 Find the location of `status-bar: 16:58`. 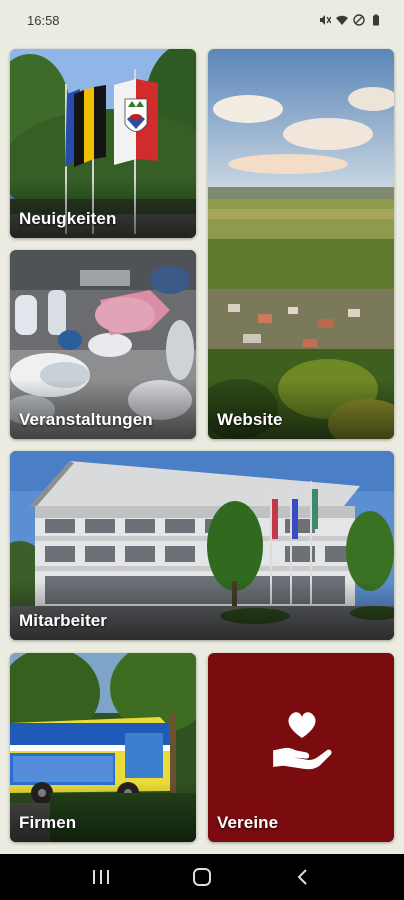

status-bar: 16:58 is located at coordinates (202, 20).